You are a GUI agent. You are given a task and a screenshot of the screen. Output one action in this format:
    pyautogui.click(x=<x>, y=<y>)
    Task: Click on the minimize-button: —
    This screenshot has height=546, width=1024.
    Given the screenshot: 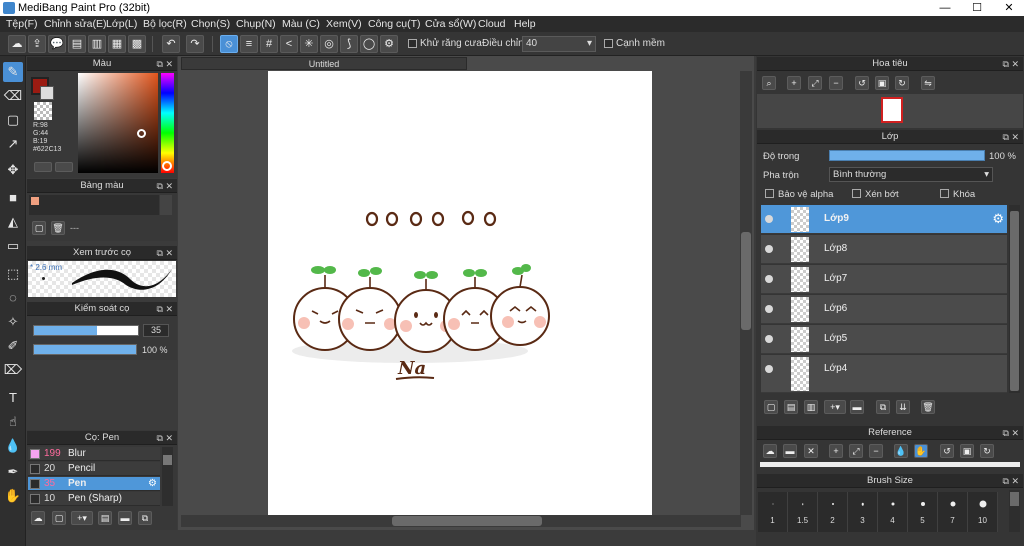 What is the action you would take?
    pyautogui.click(x=945, y=8)
    